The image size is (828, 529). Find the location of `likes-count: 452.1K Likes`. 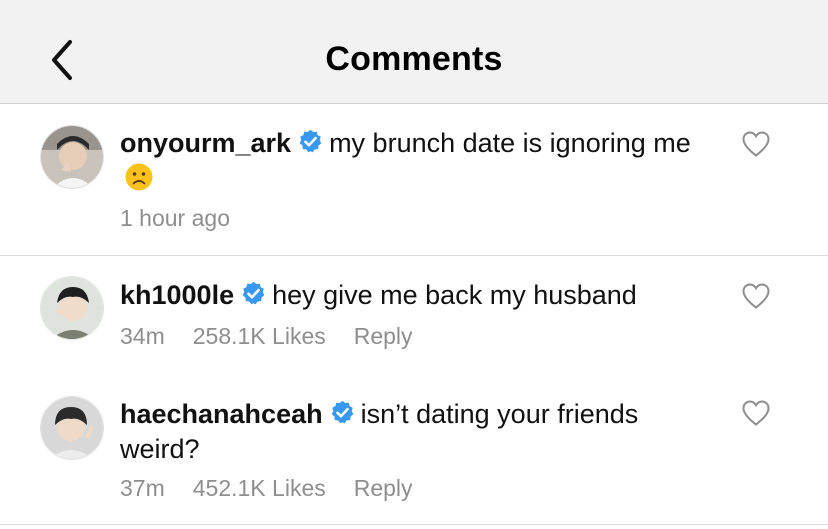

likes-count: 452.1K Likes is located at coordinates (259, 488).